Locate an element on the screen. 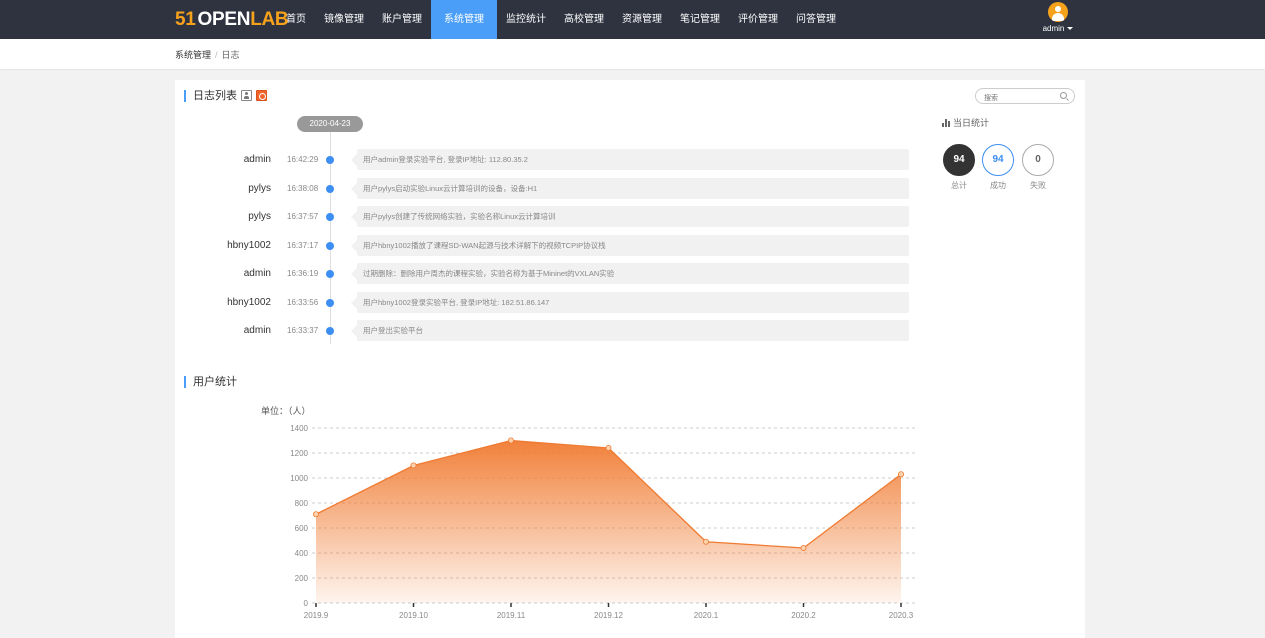 The height and width of the screenshot is (638, 1265). stat-fail-label: 失败 is located at coordinates (1038, 185).